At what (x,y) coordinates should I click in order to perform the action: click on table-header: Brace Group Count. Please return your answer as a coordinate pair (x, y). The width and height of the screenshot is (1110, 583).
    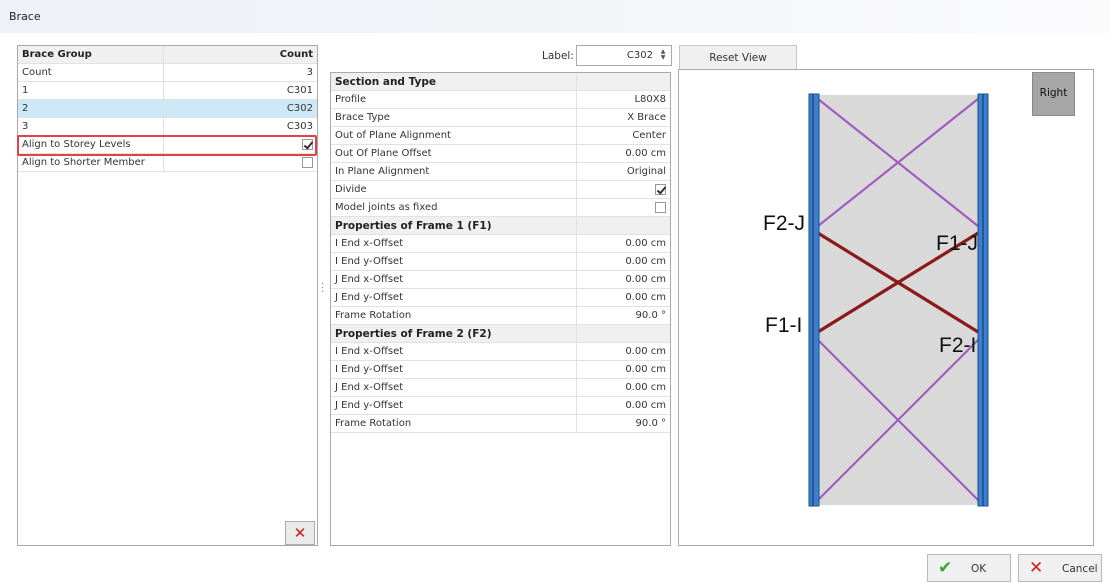
    Looking at the image, I should click on (167, 55).